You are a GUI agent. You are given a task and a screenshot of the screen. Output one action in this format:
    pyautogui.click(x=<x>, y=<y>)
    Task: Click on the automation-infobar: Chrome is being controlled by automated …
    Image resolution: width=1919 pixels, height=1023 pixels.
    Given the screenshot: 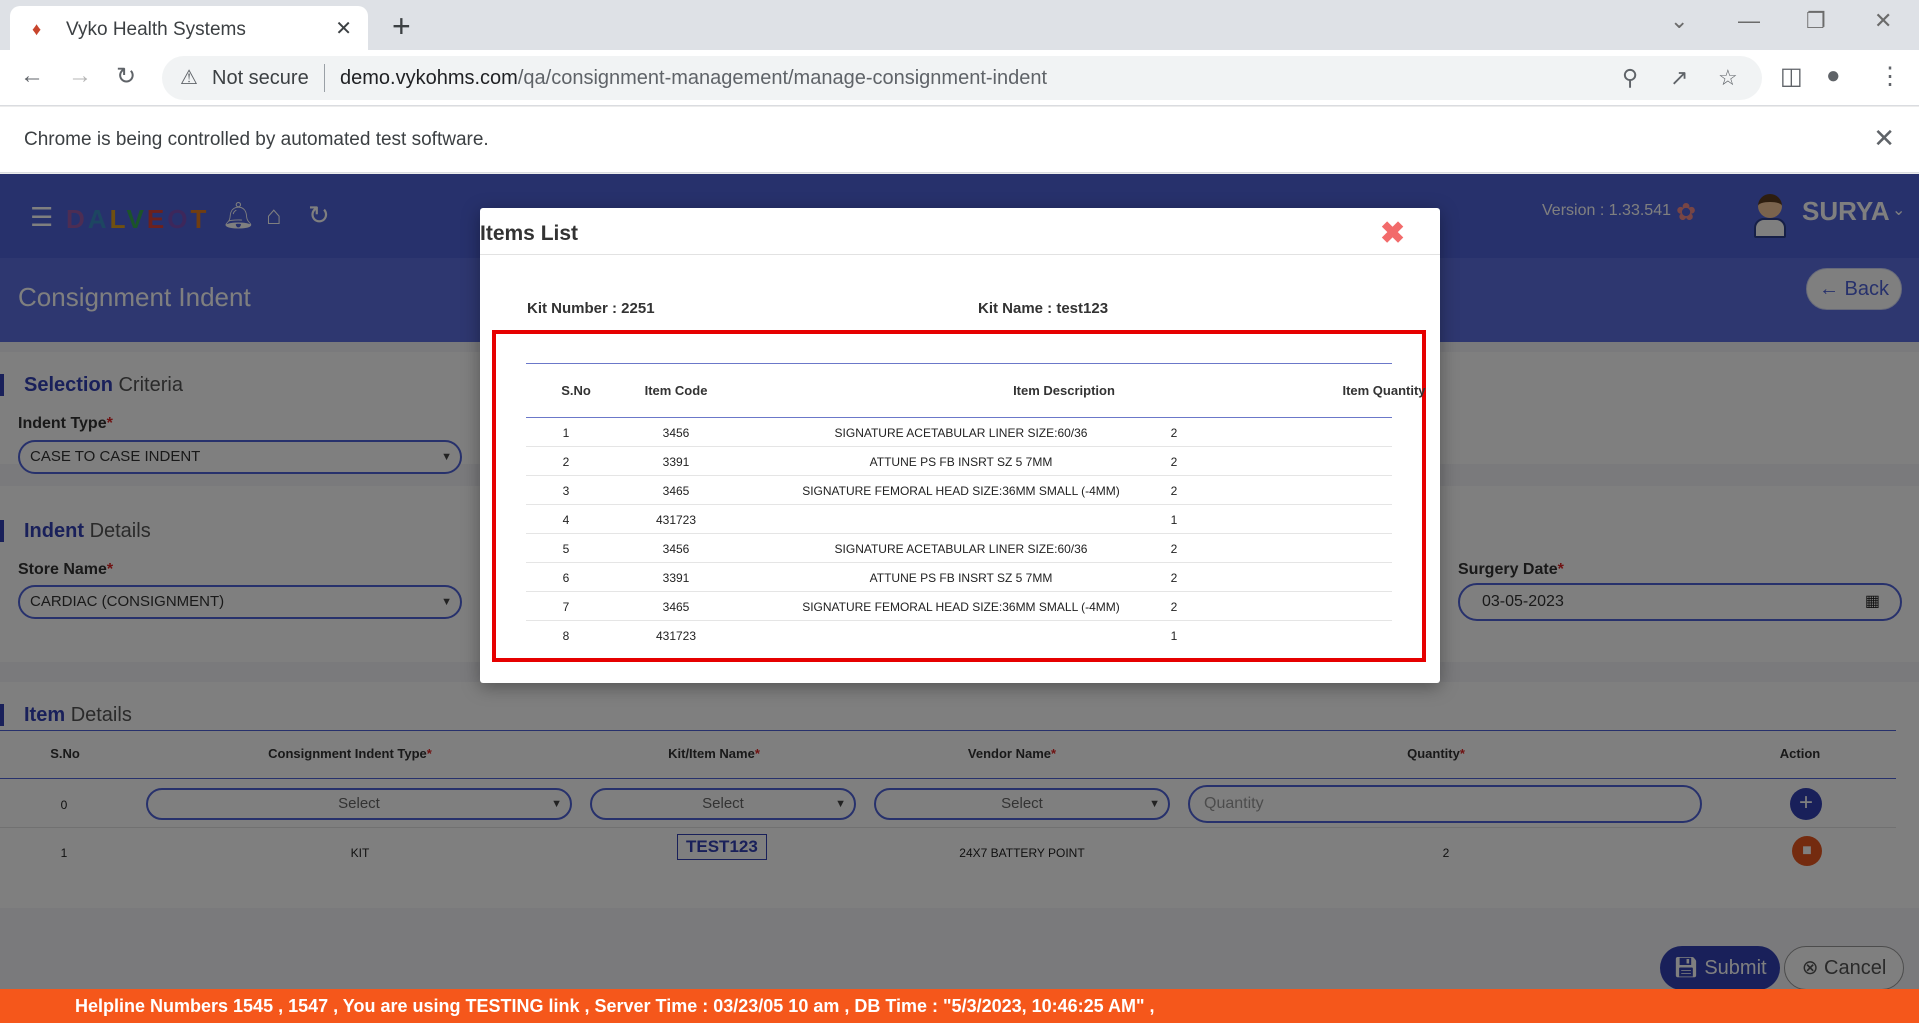 What is the action you would take?
    pyautogui.click(x=959, y=140)
    